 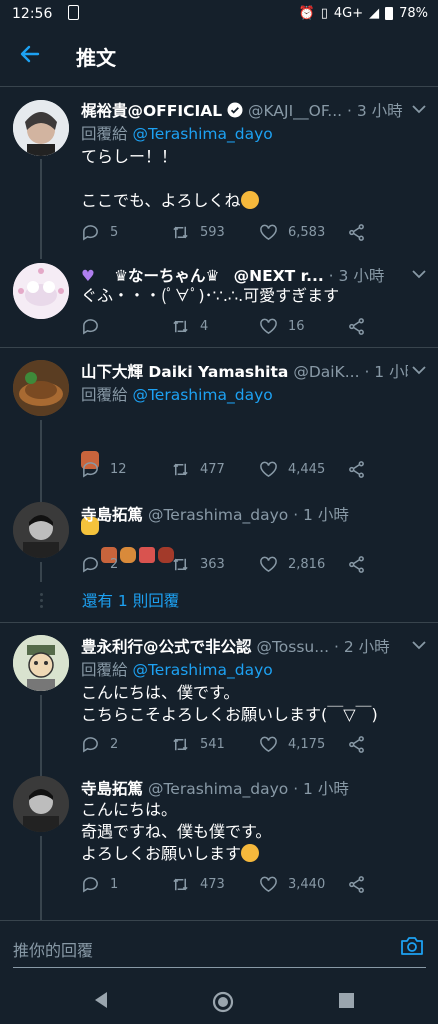 What do you see at coordinates (99, 884) in the screenshot?
I see `reply-button: 1` at bounding box center [99, 884].